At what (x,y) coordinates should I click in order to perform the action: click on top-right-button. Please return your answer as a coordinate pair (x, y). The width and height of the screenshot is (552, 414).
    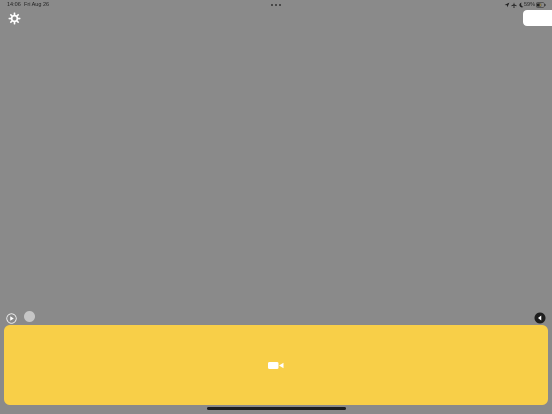
    Looking at the image, I should click on (537, 18).